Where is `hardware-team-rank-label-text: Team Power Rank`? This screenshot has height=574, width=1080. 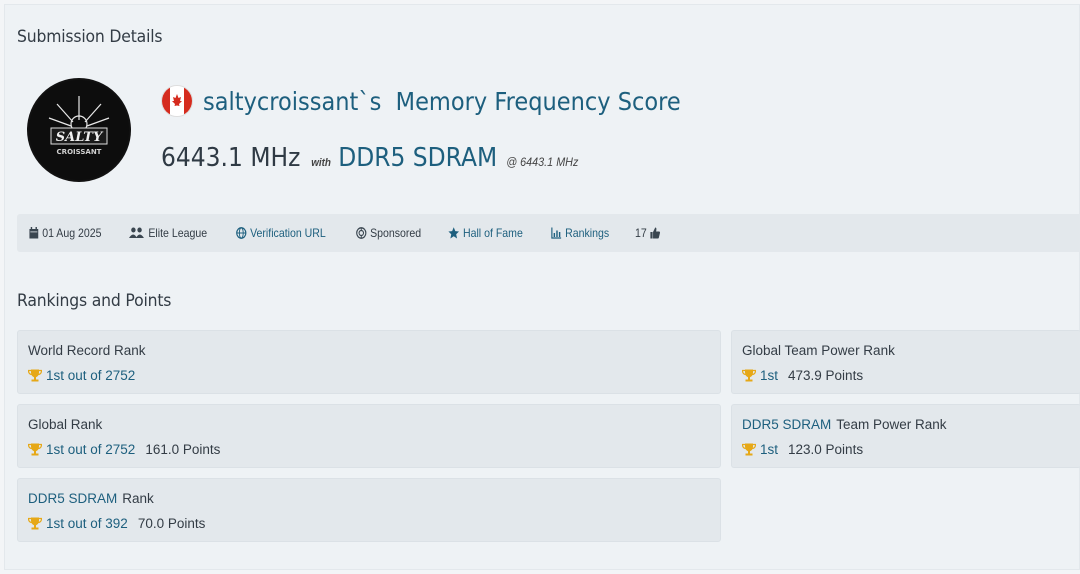
hardware-team-rank-label-text: Team Power Rank is located at coordinates (891, 424).